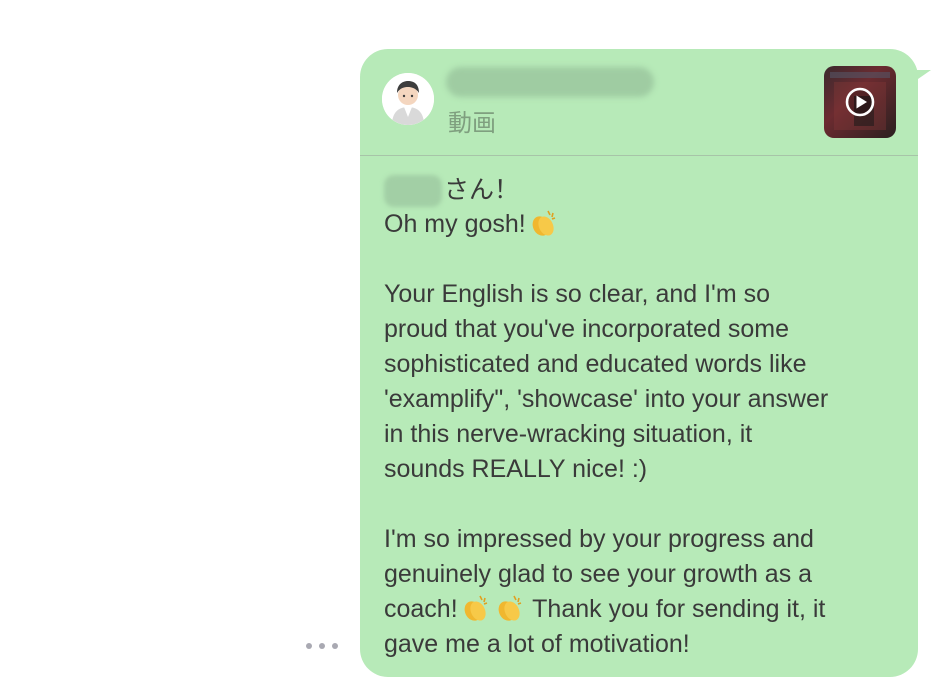 This screenshot has width=938, height=692. Describe the element at coordinates (595, 364) in the screenshot. I see `line-text: sophisticated and educated words like` at that location.